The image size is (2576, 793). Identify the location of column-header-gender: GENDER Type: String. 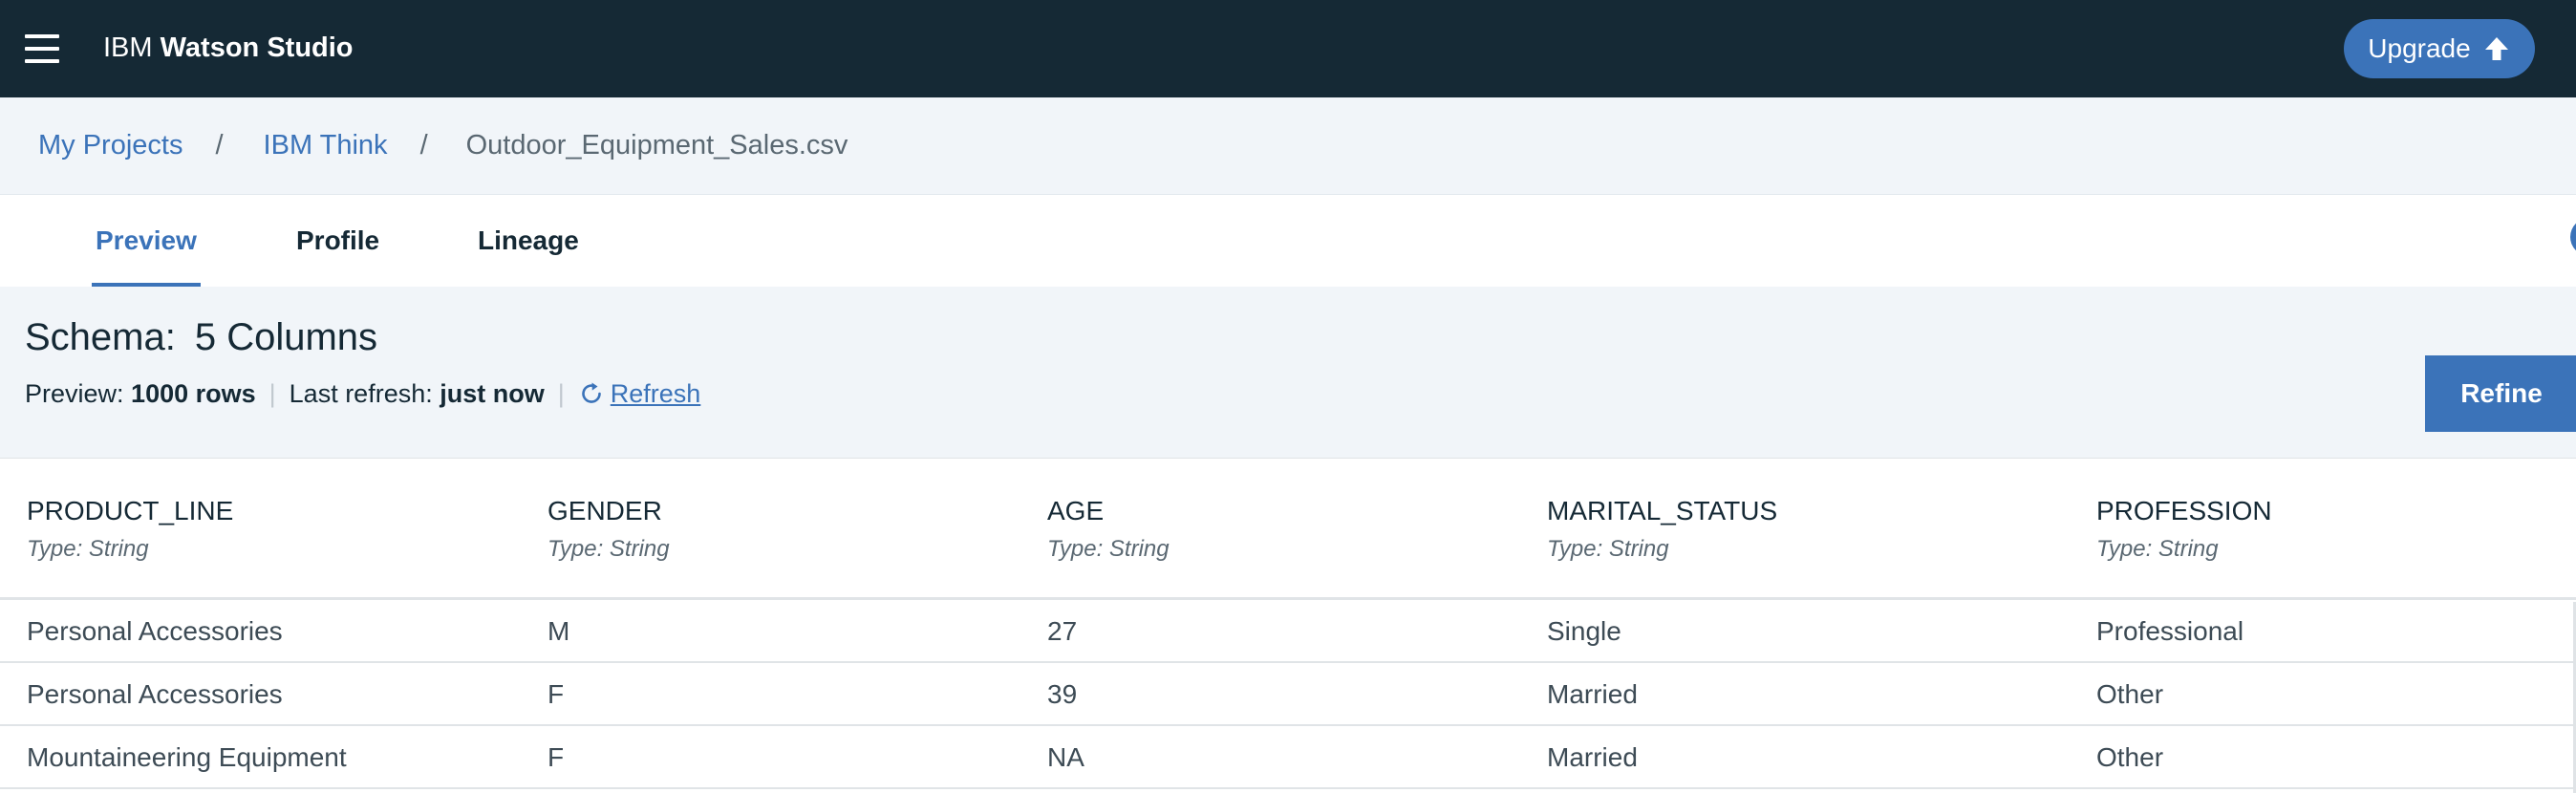
(608, 529).